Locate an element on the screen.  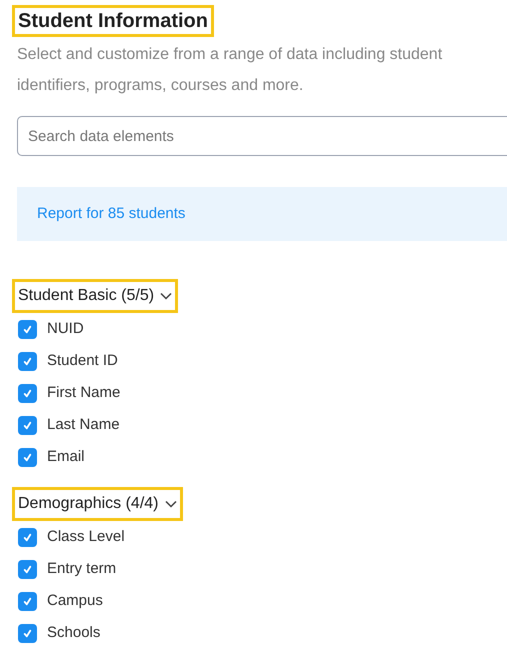
group-header: Demographics (4/4) is located at coordinates (97, 504).